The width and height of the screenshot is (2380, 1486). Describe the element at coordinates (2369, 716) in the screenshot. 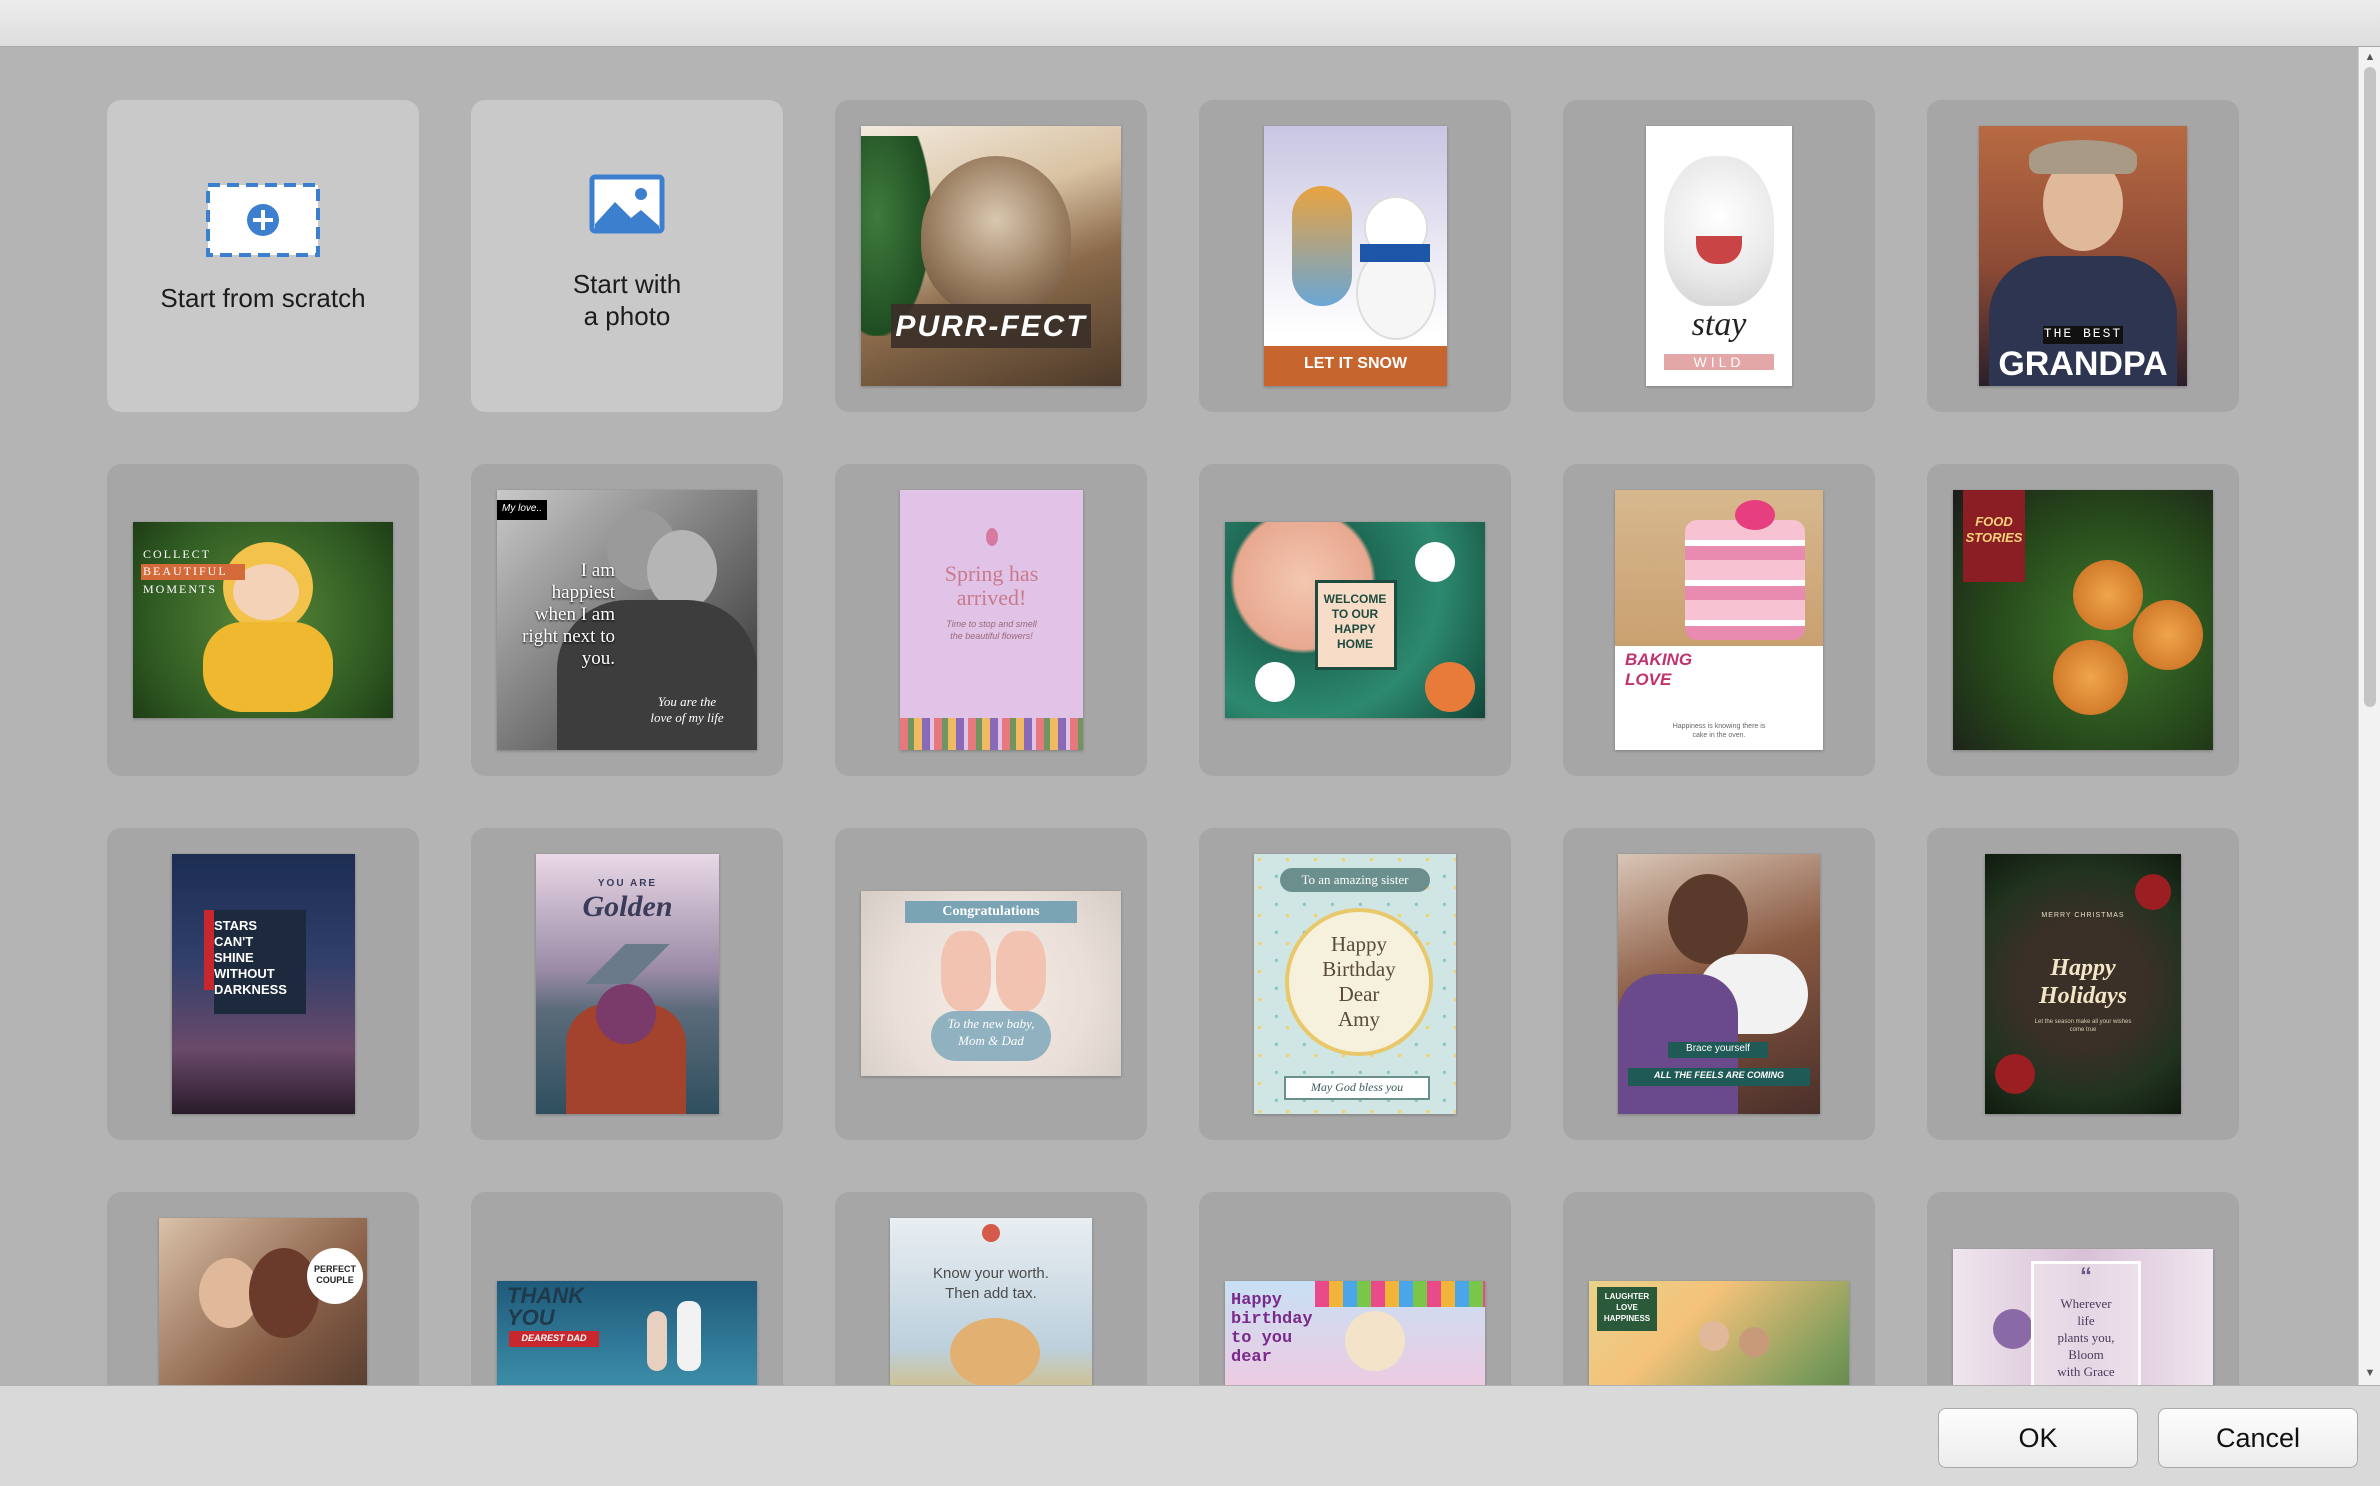

I see `vertical-scrollbar: ▲ ▼` at that location.